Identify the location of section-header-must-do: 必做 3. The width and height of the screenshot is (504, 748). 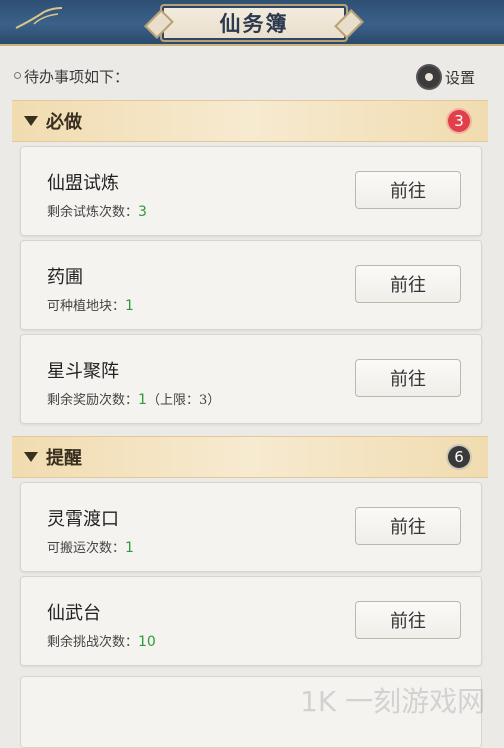
(250, 121).